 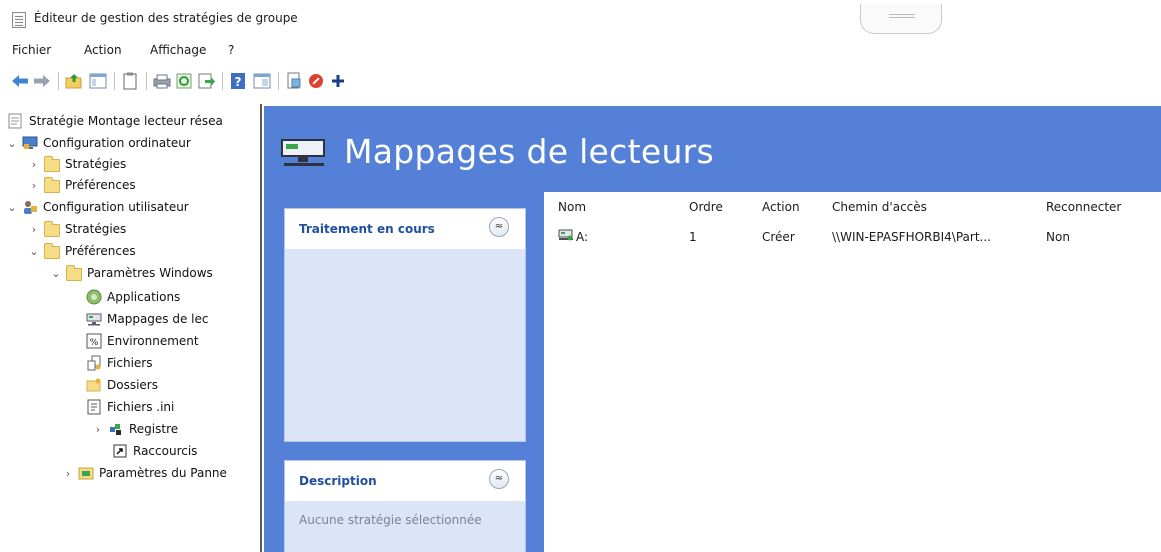 I want to click on properties-icon, so click(x=130, y=81).